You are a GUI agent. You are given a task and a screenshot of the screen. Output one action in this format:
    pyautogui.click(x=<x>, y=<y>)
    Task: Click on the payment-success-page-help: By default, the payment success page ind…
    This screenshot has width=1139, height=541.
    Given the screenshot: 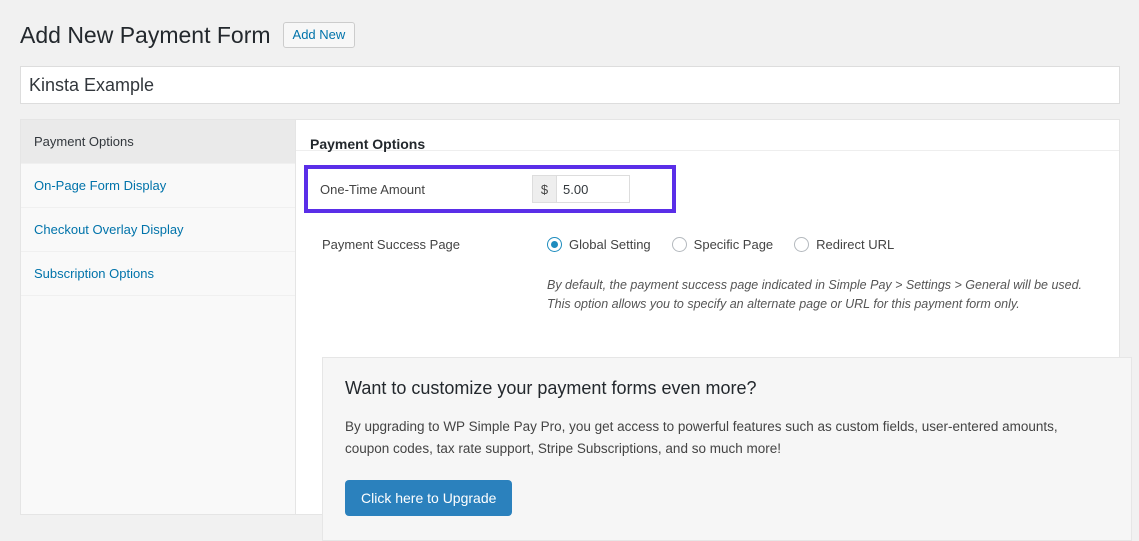 What is the action you would take?
    pyautogui.click(x=826, y=295)
    